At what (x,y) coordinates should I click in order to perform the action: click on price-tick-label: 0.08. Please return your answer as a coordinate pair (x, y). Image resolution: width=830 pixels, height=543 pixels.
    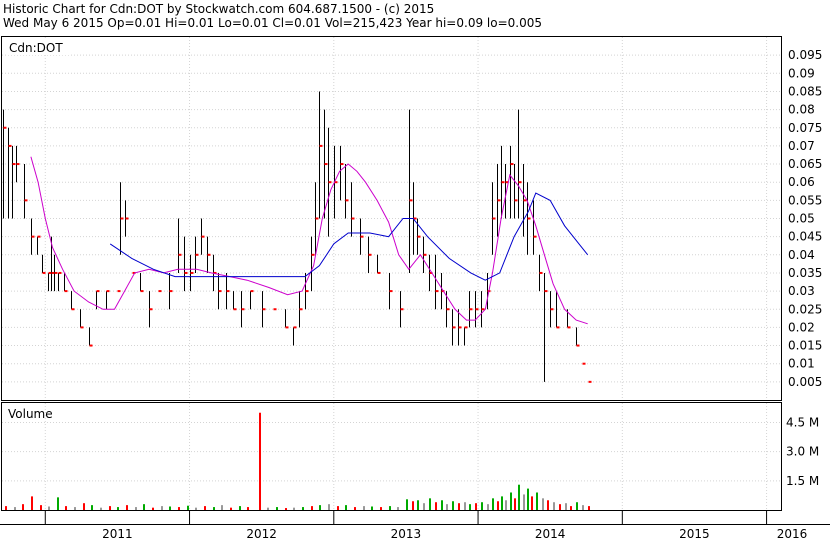
    Looking at the image, I should click on (801, 110).